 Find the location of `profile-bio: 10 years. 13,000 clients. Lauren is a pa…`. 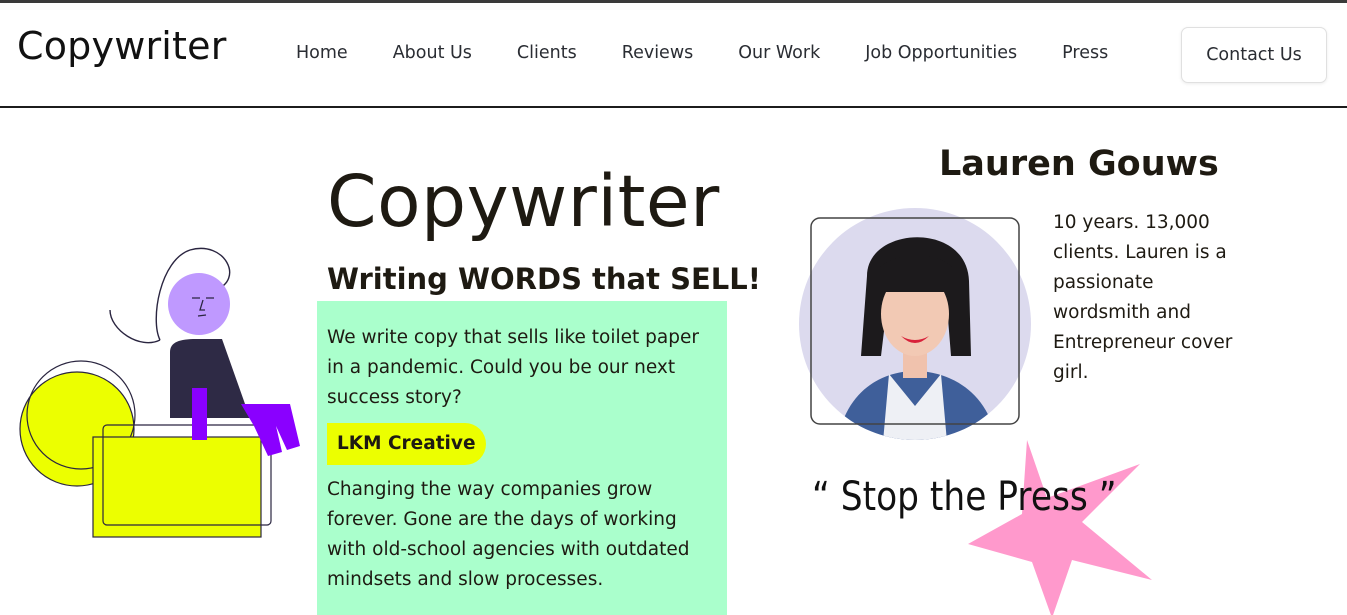

profile-bio: 10 years. 13,000 clients. Lauren is a pa… is located at coordinates (1143, 297).